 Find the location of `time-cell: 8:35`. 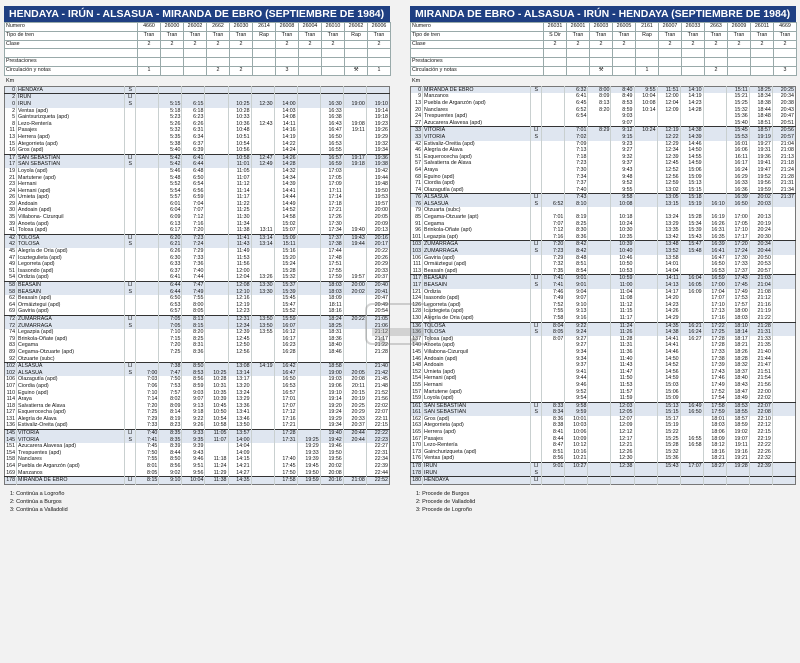

time-cell: 8:35 is located at coordinates (170, 440).